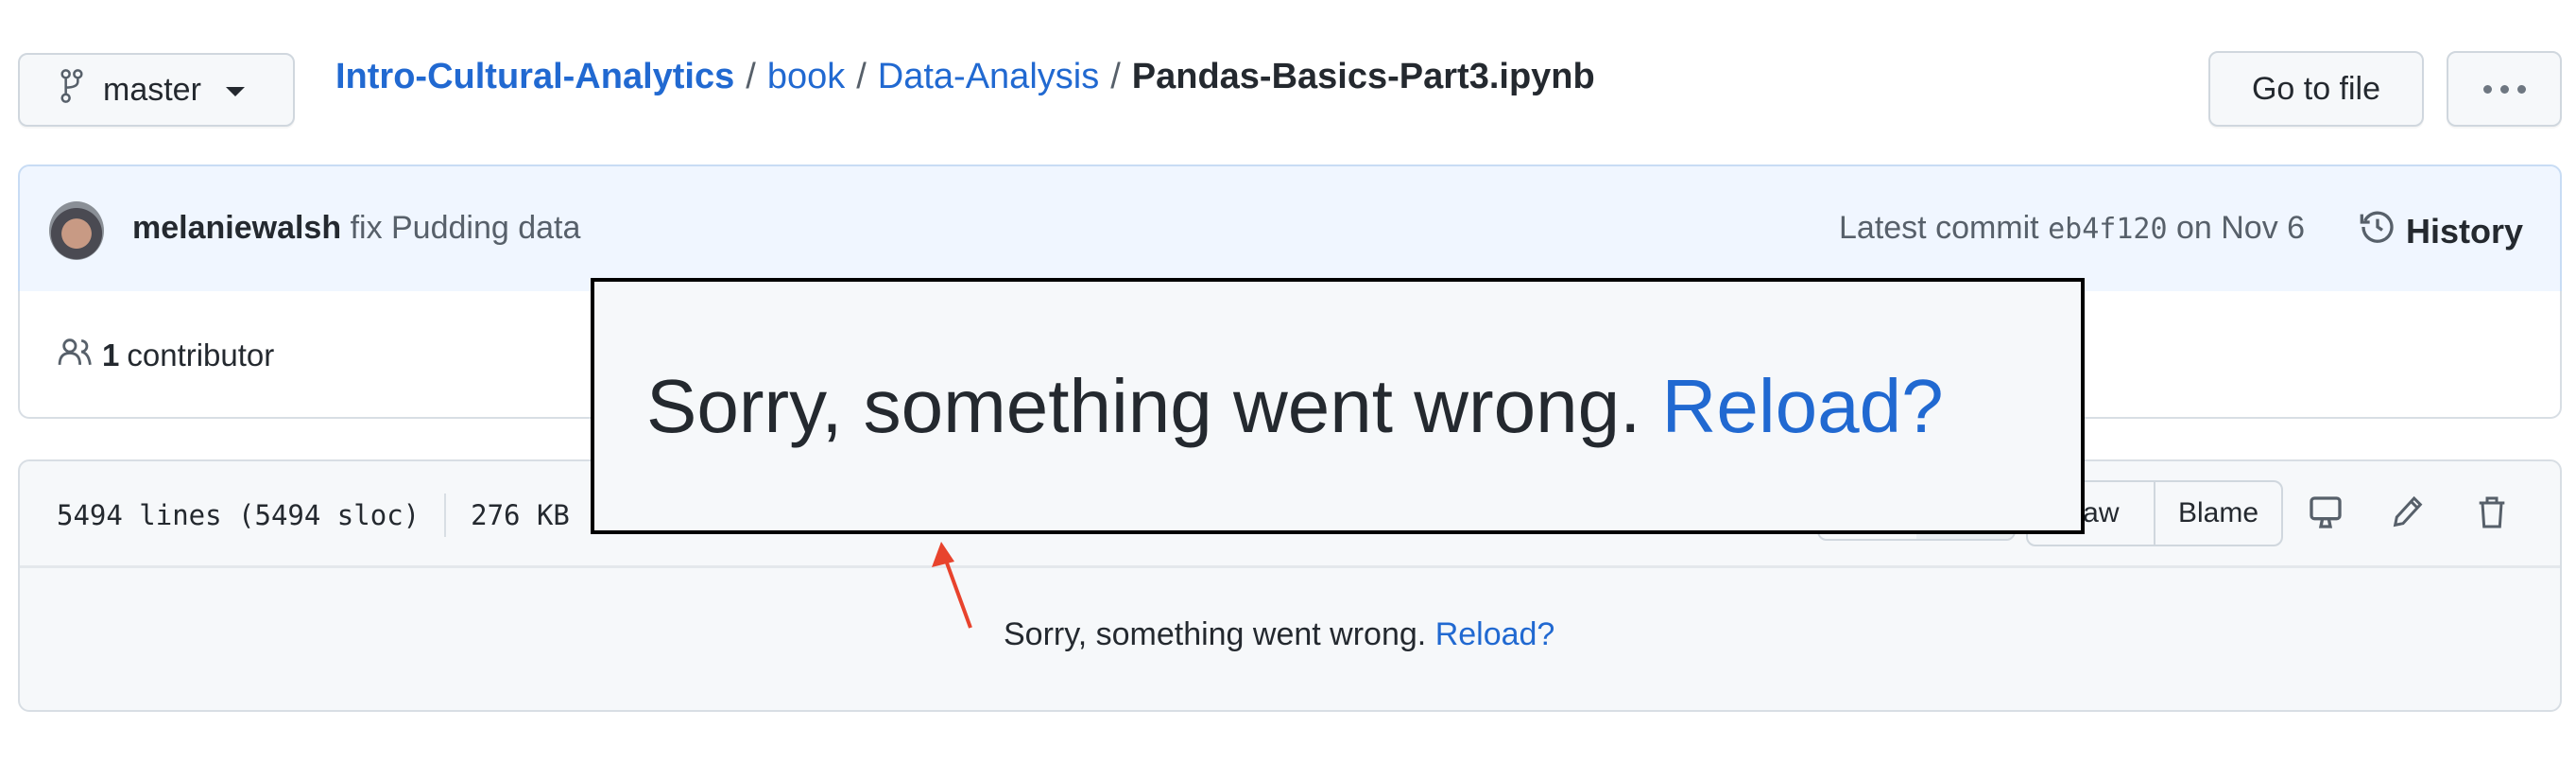 The width and height of the screenshot is (2576, 779). What do you see at coordinates (76, 230) in the screenshot?
I see `author-avatar` at bounding box center [76, 230].